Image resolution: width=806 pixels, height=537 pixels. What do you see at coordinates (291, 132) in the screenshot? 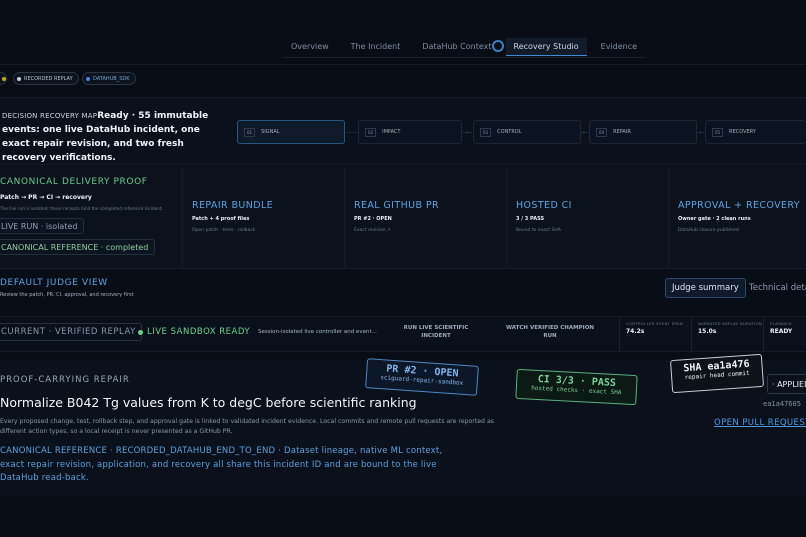
I see `step-signal: 01 SIGNAL` at bounding box center [291, 132].